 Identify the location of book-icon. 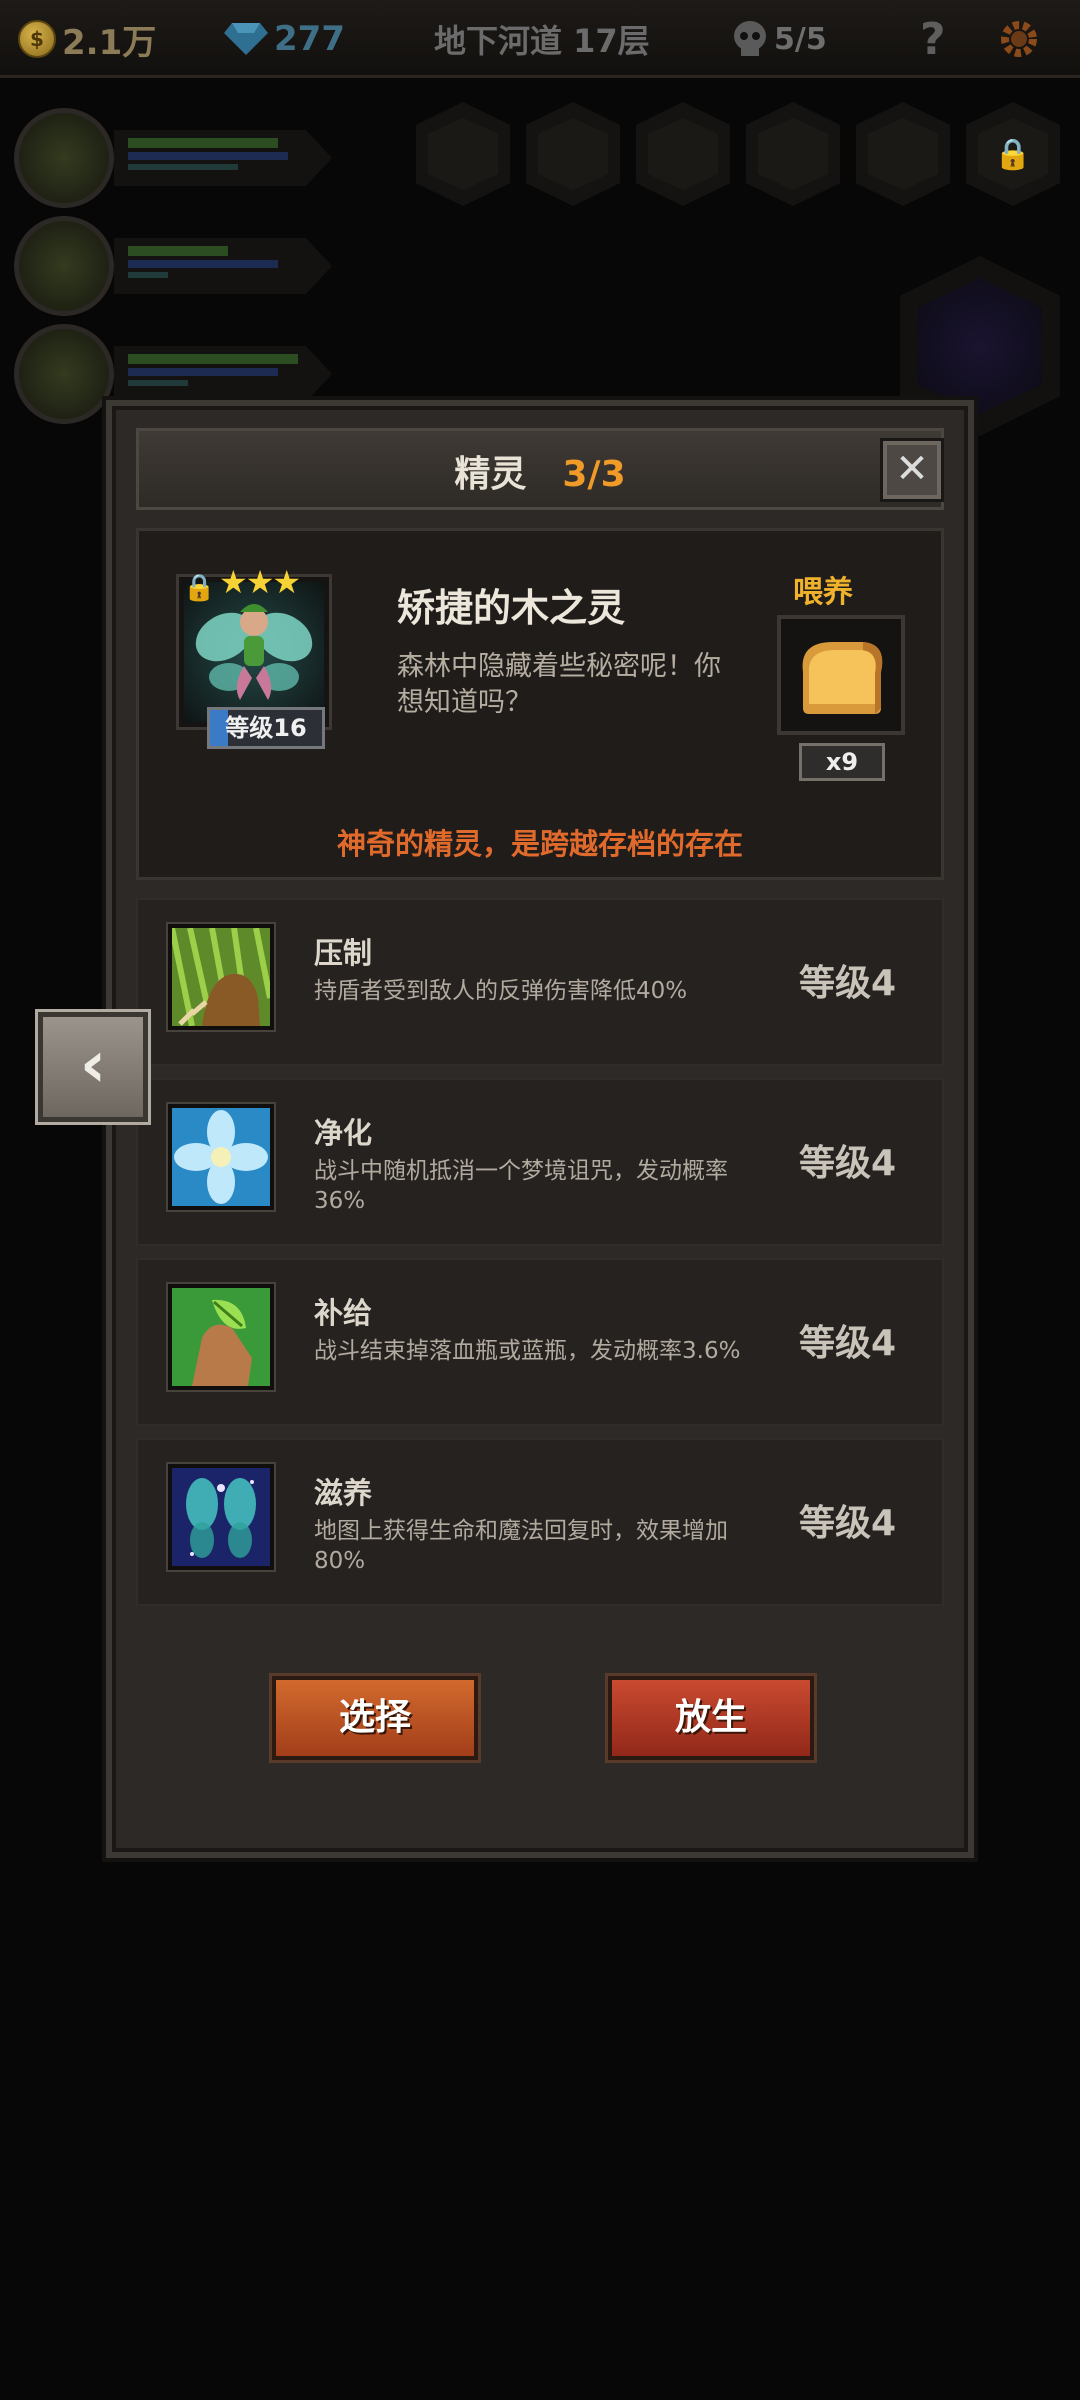
(463, 154).